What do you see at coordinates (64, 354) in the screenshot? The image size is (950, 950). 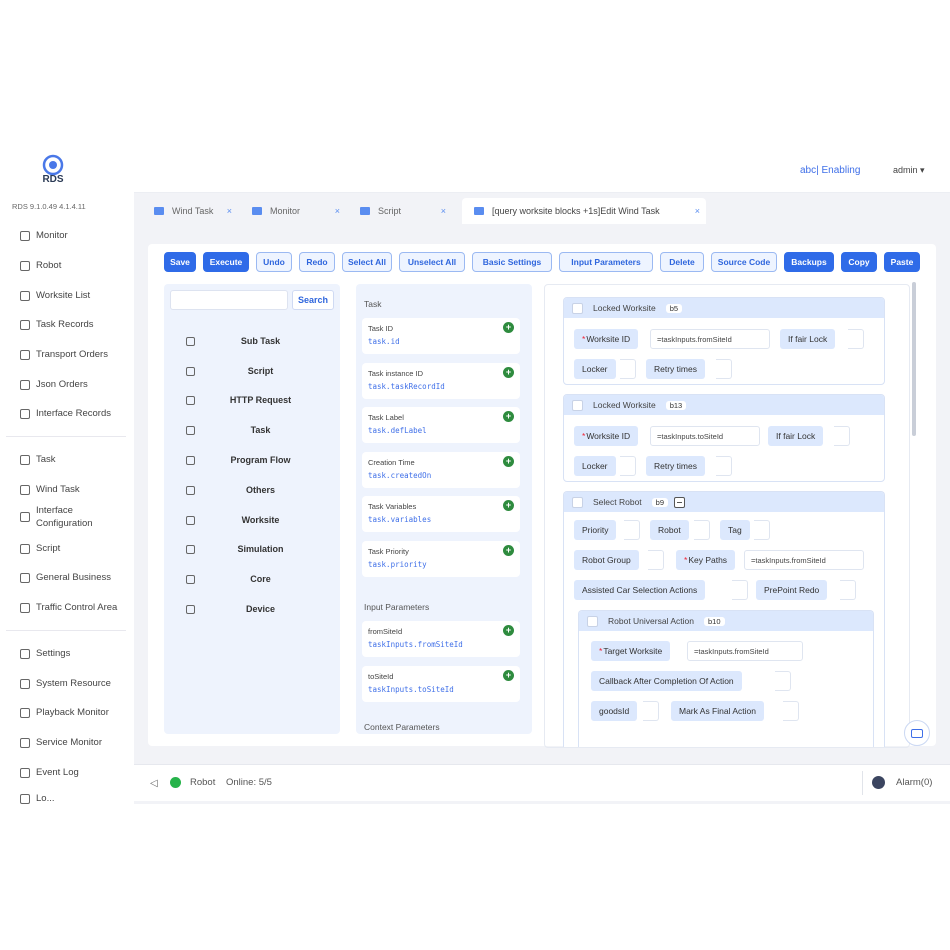 I see `sidebar-item-transport-orders: Transport Orders` at bounding box center [64, 354].